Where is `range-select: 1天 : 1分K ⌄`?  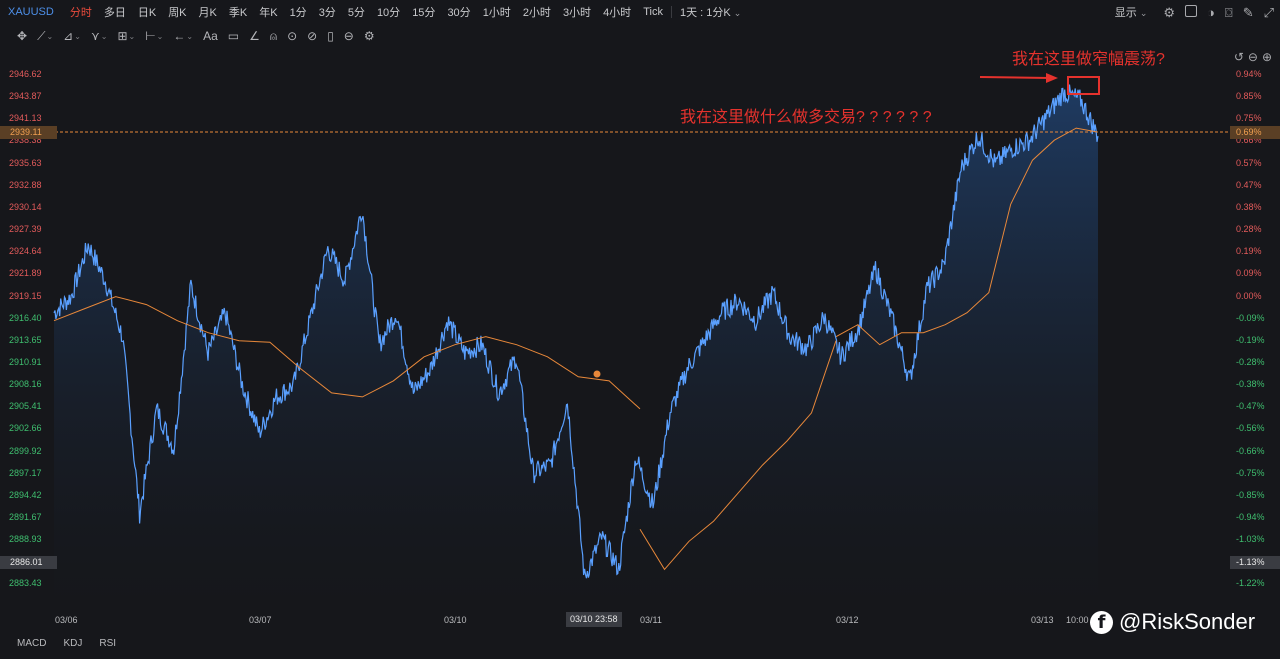 range-select: 1天 : 1分K ⌄ is located at coordinates (710, 12).